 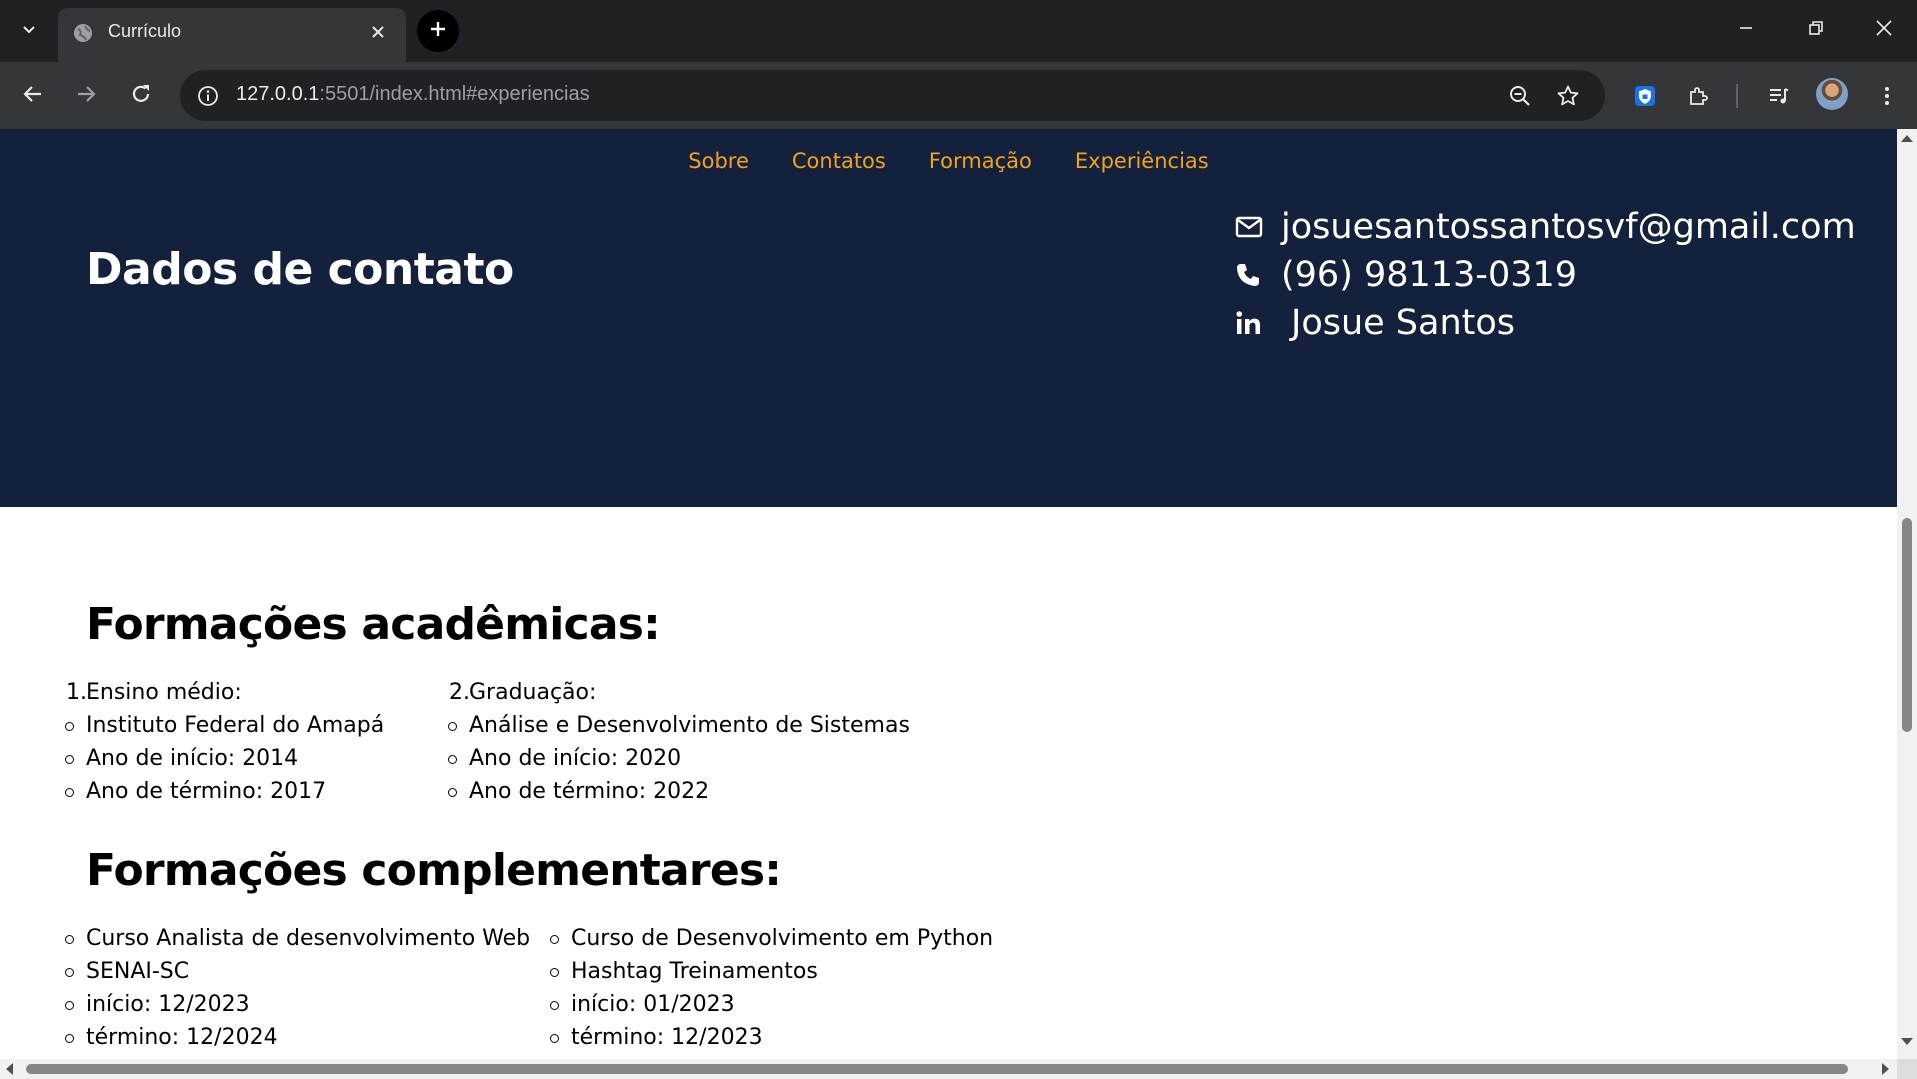 I want to click on scroll-right-icon, so click(x=1885, y=1069).